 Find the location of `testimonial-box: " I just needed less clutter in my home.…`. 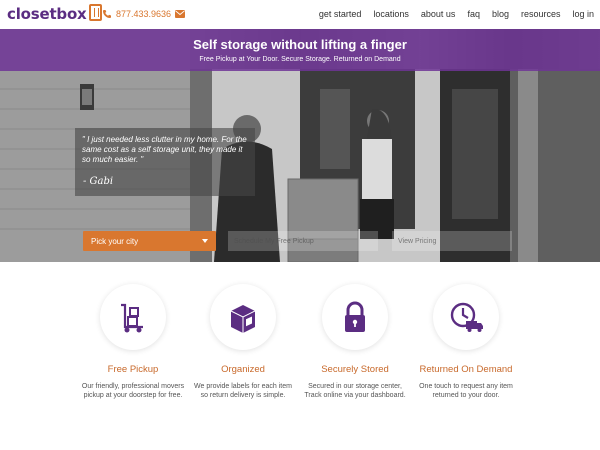

testimonial-box: " I just needed less clutter in my home.… is located at coordinates (165, 162).